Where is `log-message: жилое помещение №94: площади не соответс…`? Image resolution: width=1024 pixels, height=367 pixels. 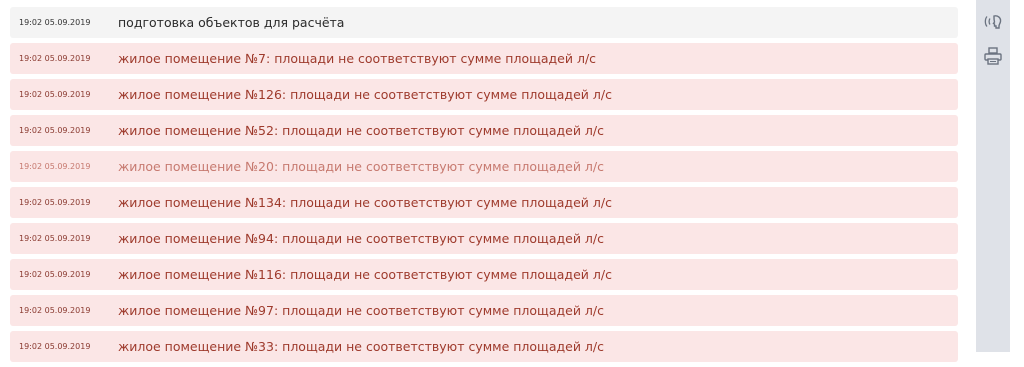 log-message: жилое помещение №94: площади не соответс… is located at coordinates (361, 238).